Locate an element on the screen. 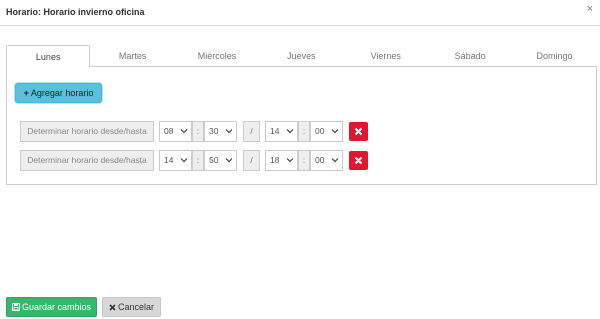  tab-lunes: Lunes is located at coordinates (48, 56).